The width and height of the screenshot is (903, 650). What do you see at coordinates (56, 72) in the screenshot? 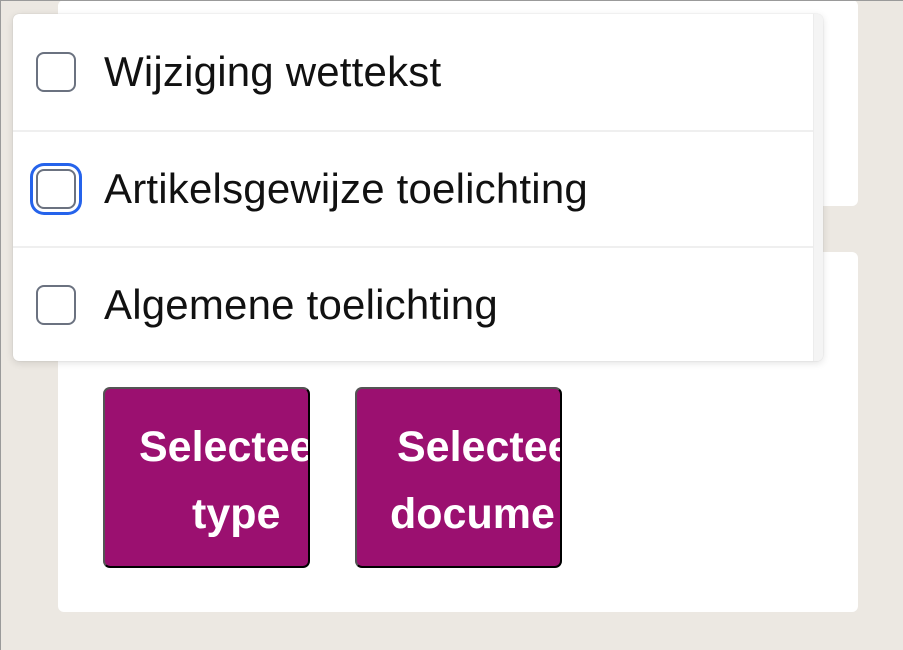
I see `checkbox-wijziging-wettekst` at bounding box center [56, 72].